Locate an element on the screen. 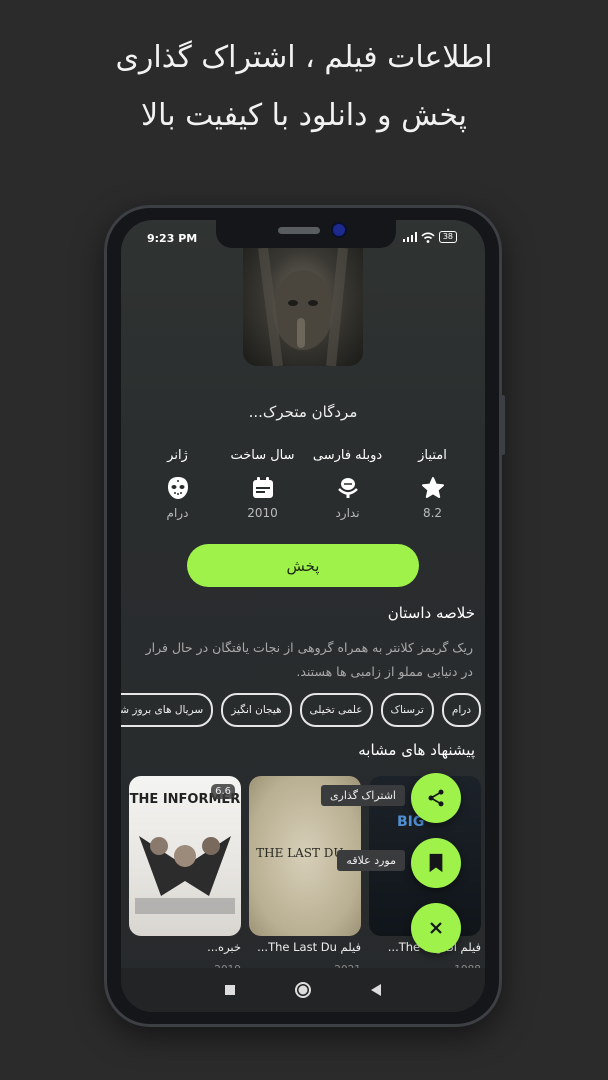 The height and width of the screenshot is (1080, 608). movie-poster is located at coordinates (303, 307).